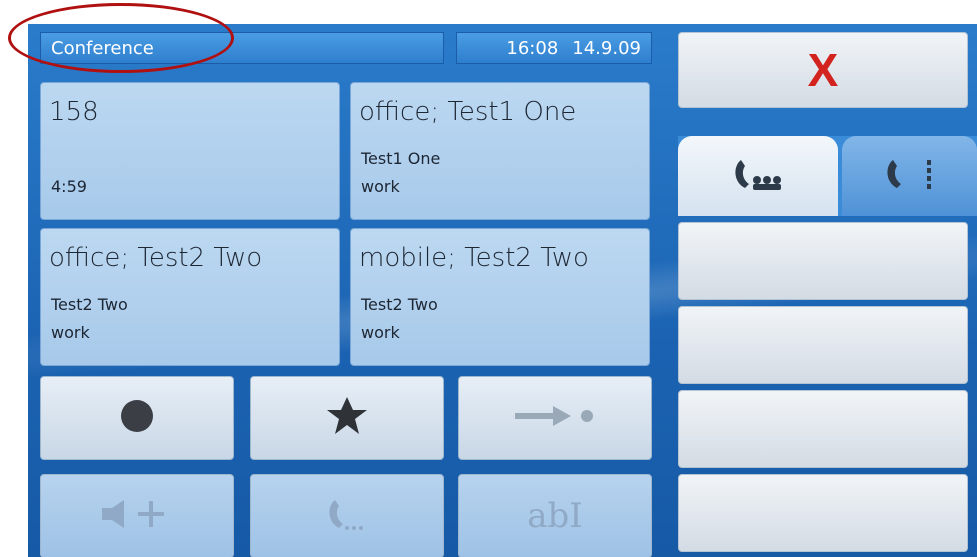 This screenshot has height=557, width=977. Describe the element at coordinates (190, 151) in the screenshot. I see `call-tile-1: 158 4:59` at that location.